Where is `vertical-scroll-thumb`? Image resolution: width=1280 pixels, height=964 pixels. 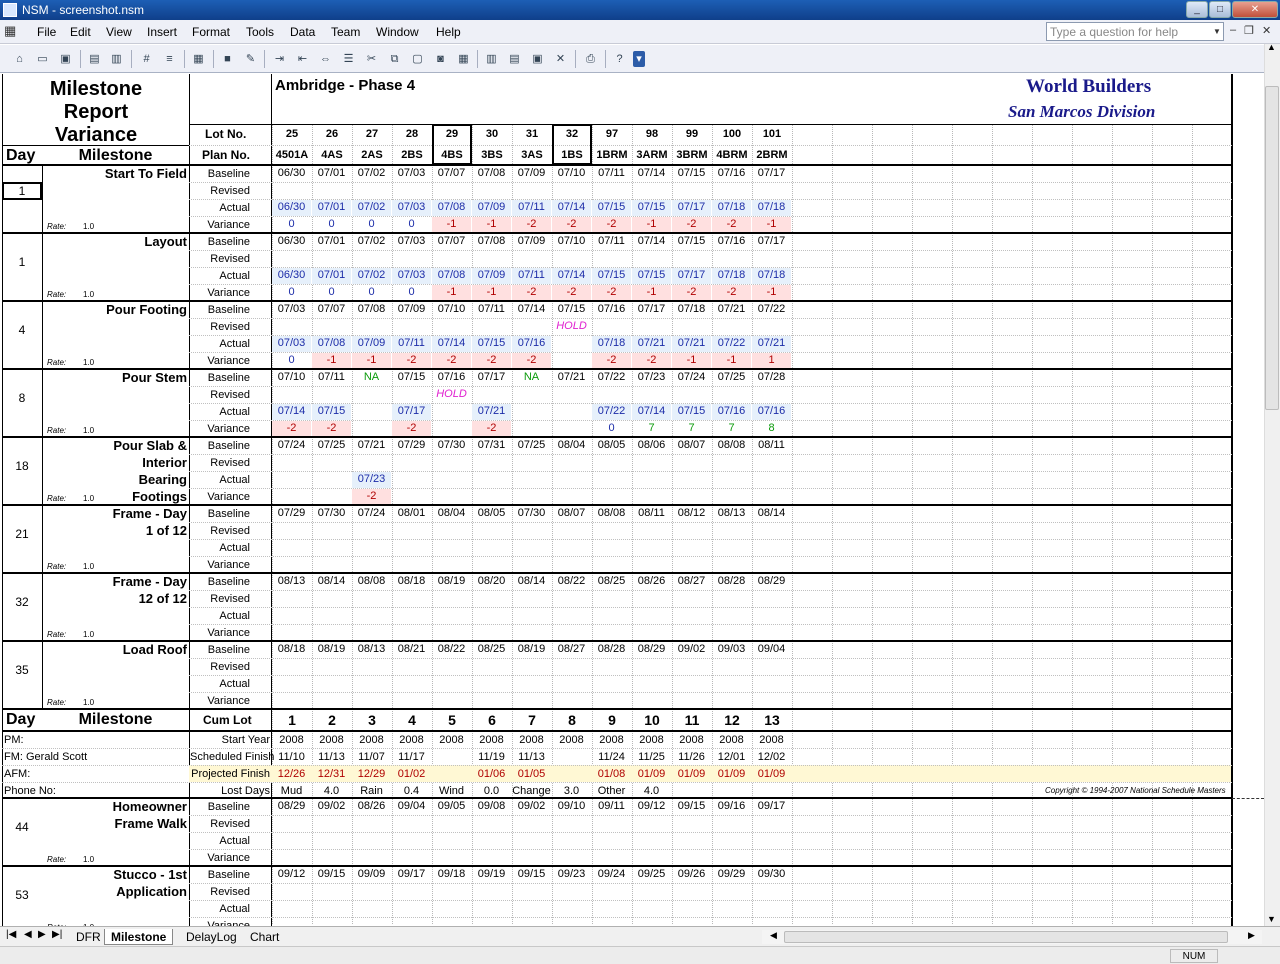 vertical-scroll-thumb is located at coordinates (1272, 248).